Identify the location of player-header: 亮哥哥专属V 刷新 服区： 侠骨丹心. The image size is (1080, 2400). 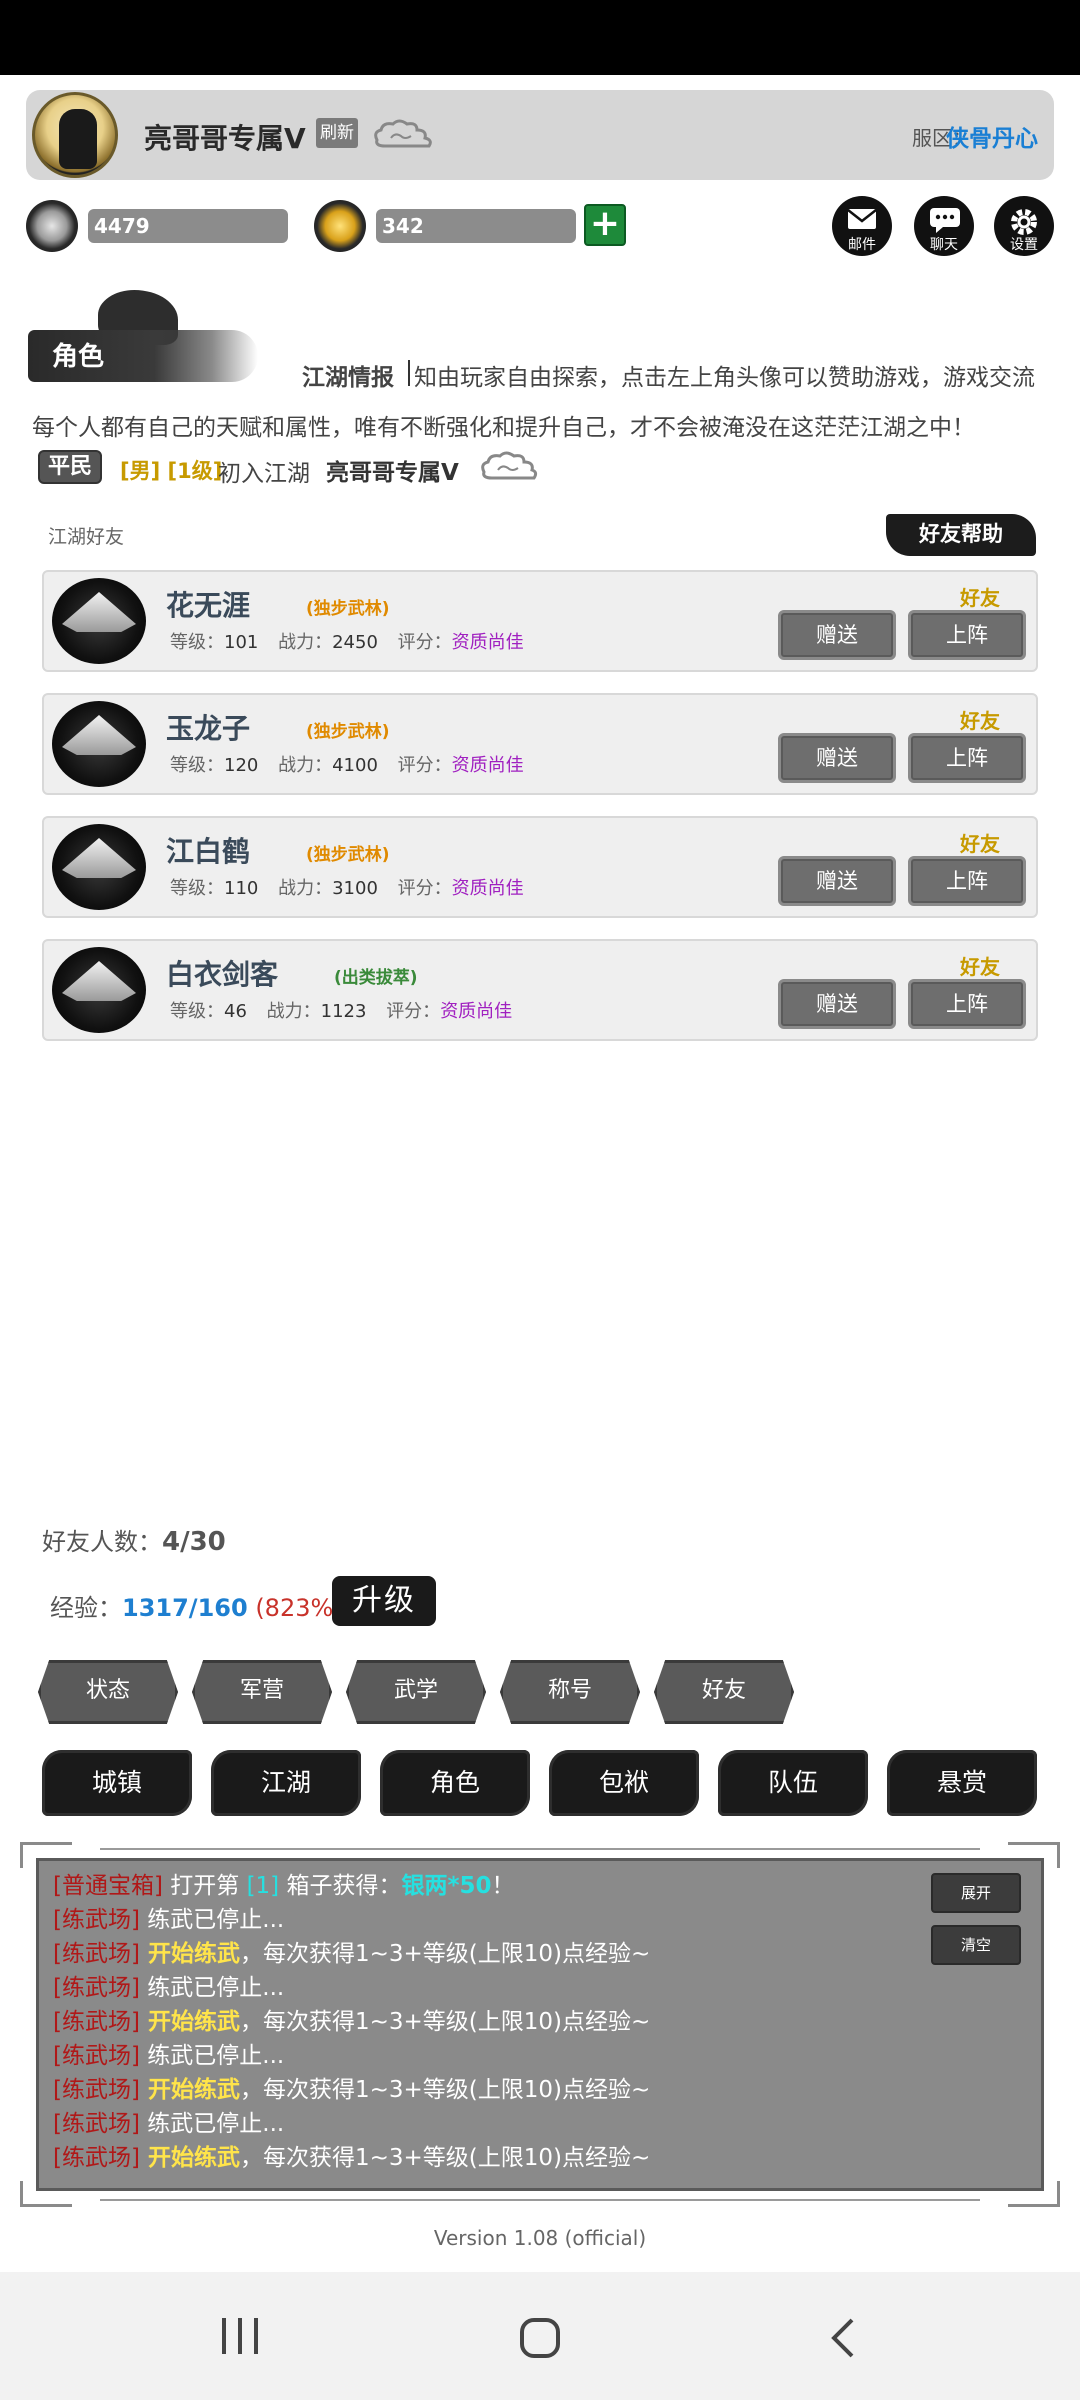
(540, 135).